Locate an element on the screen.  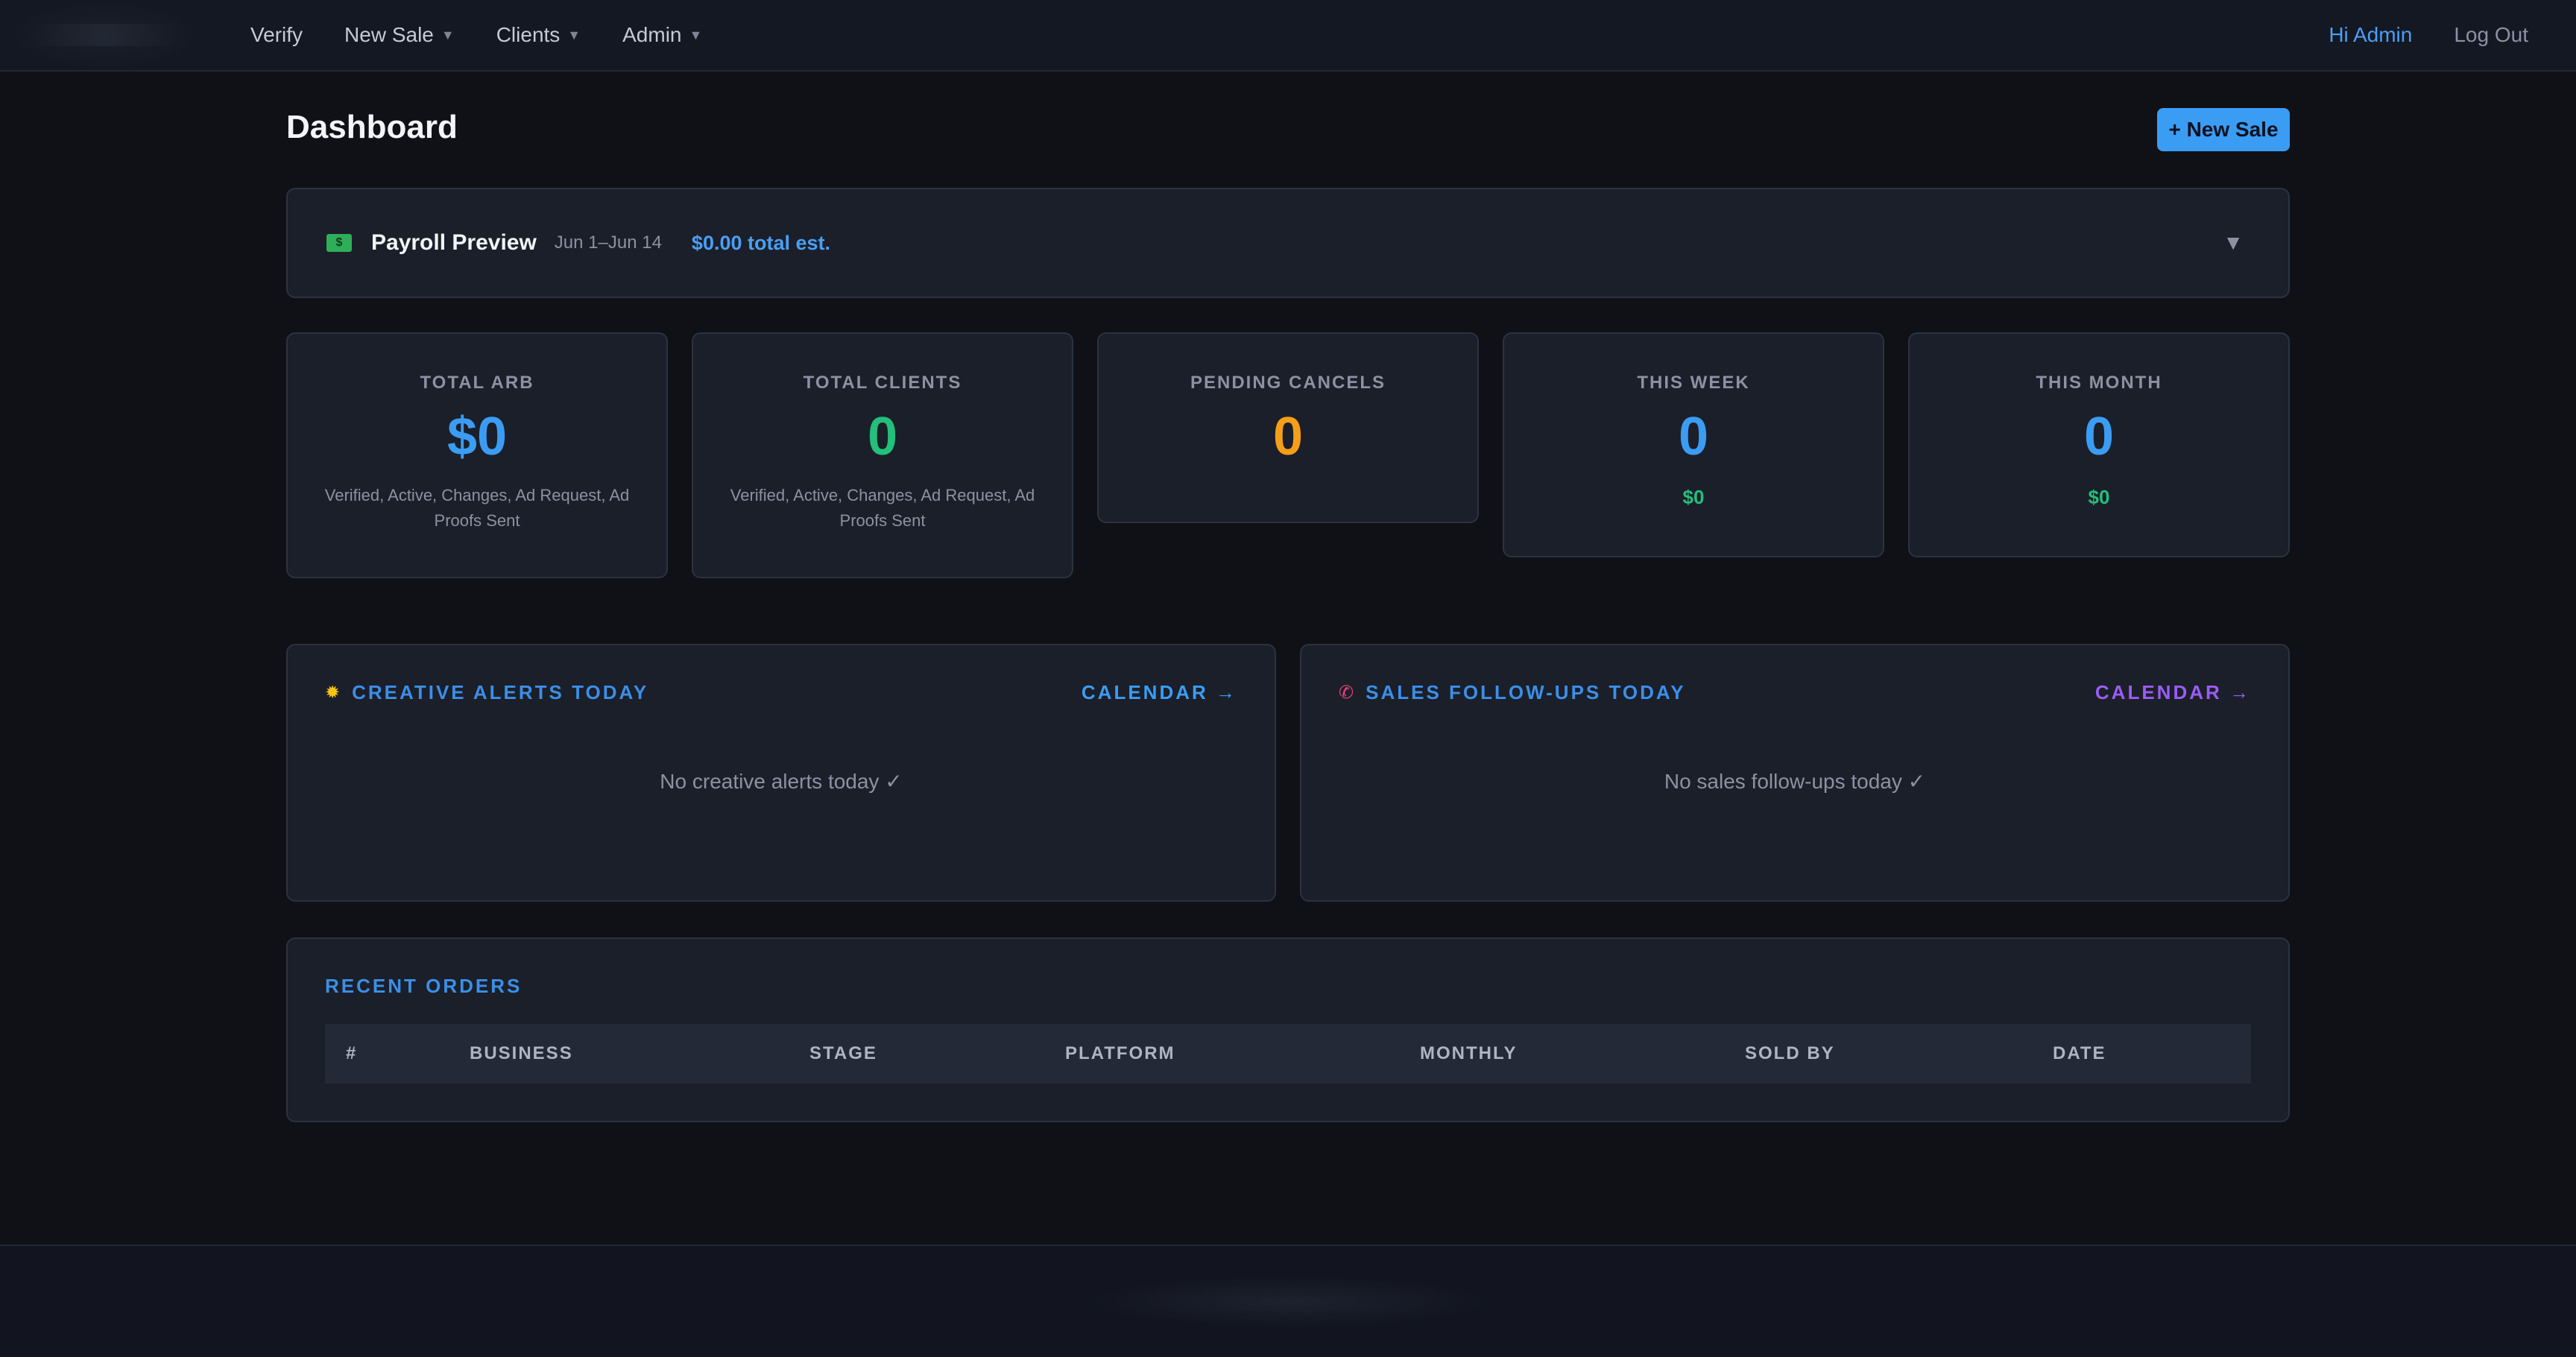
stat-label: TOTAL CLIENTS is located at coordinates (883, 383).